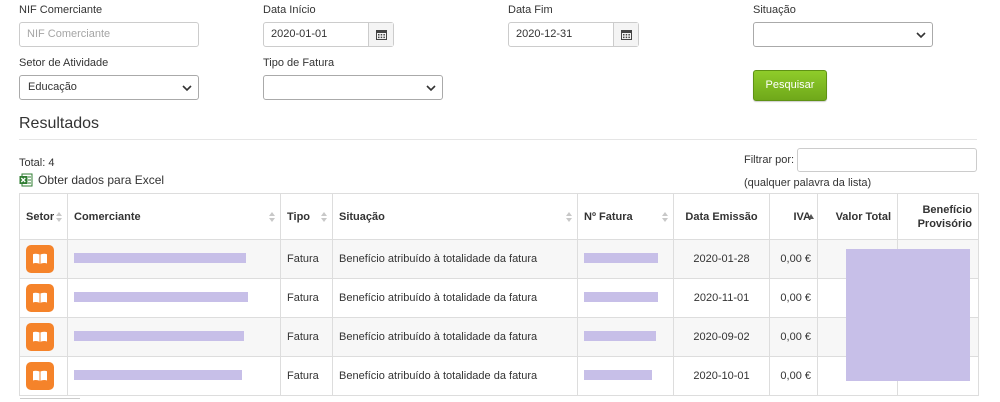  I want to click on data-emissao-cell: 2020-10-01, so click(721, 376).